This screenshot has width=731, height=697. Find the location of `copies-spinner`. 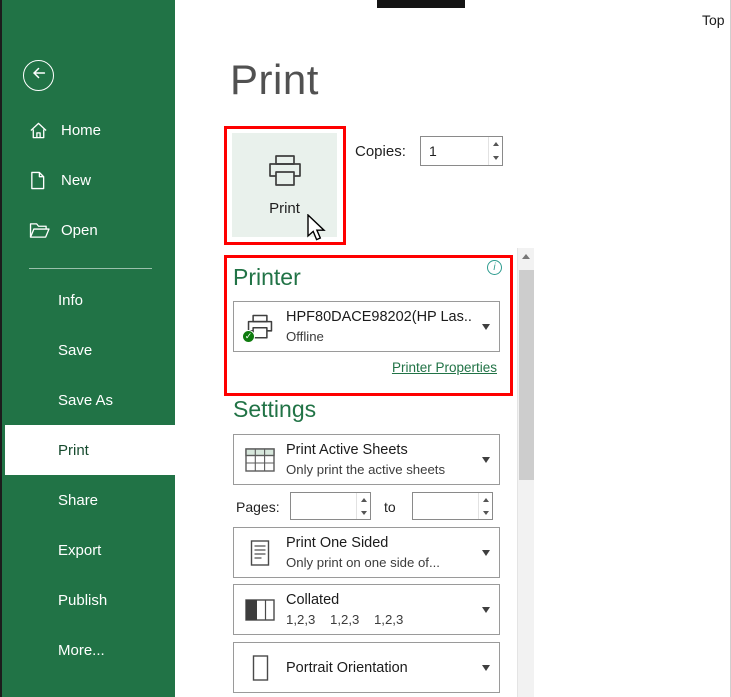

copies-spinner is located at coordinates (495, 151).